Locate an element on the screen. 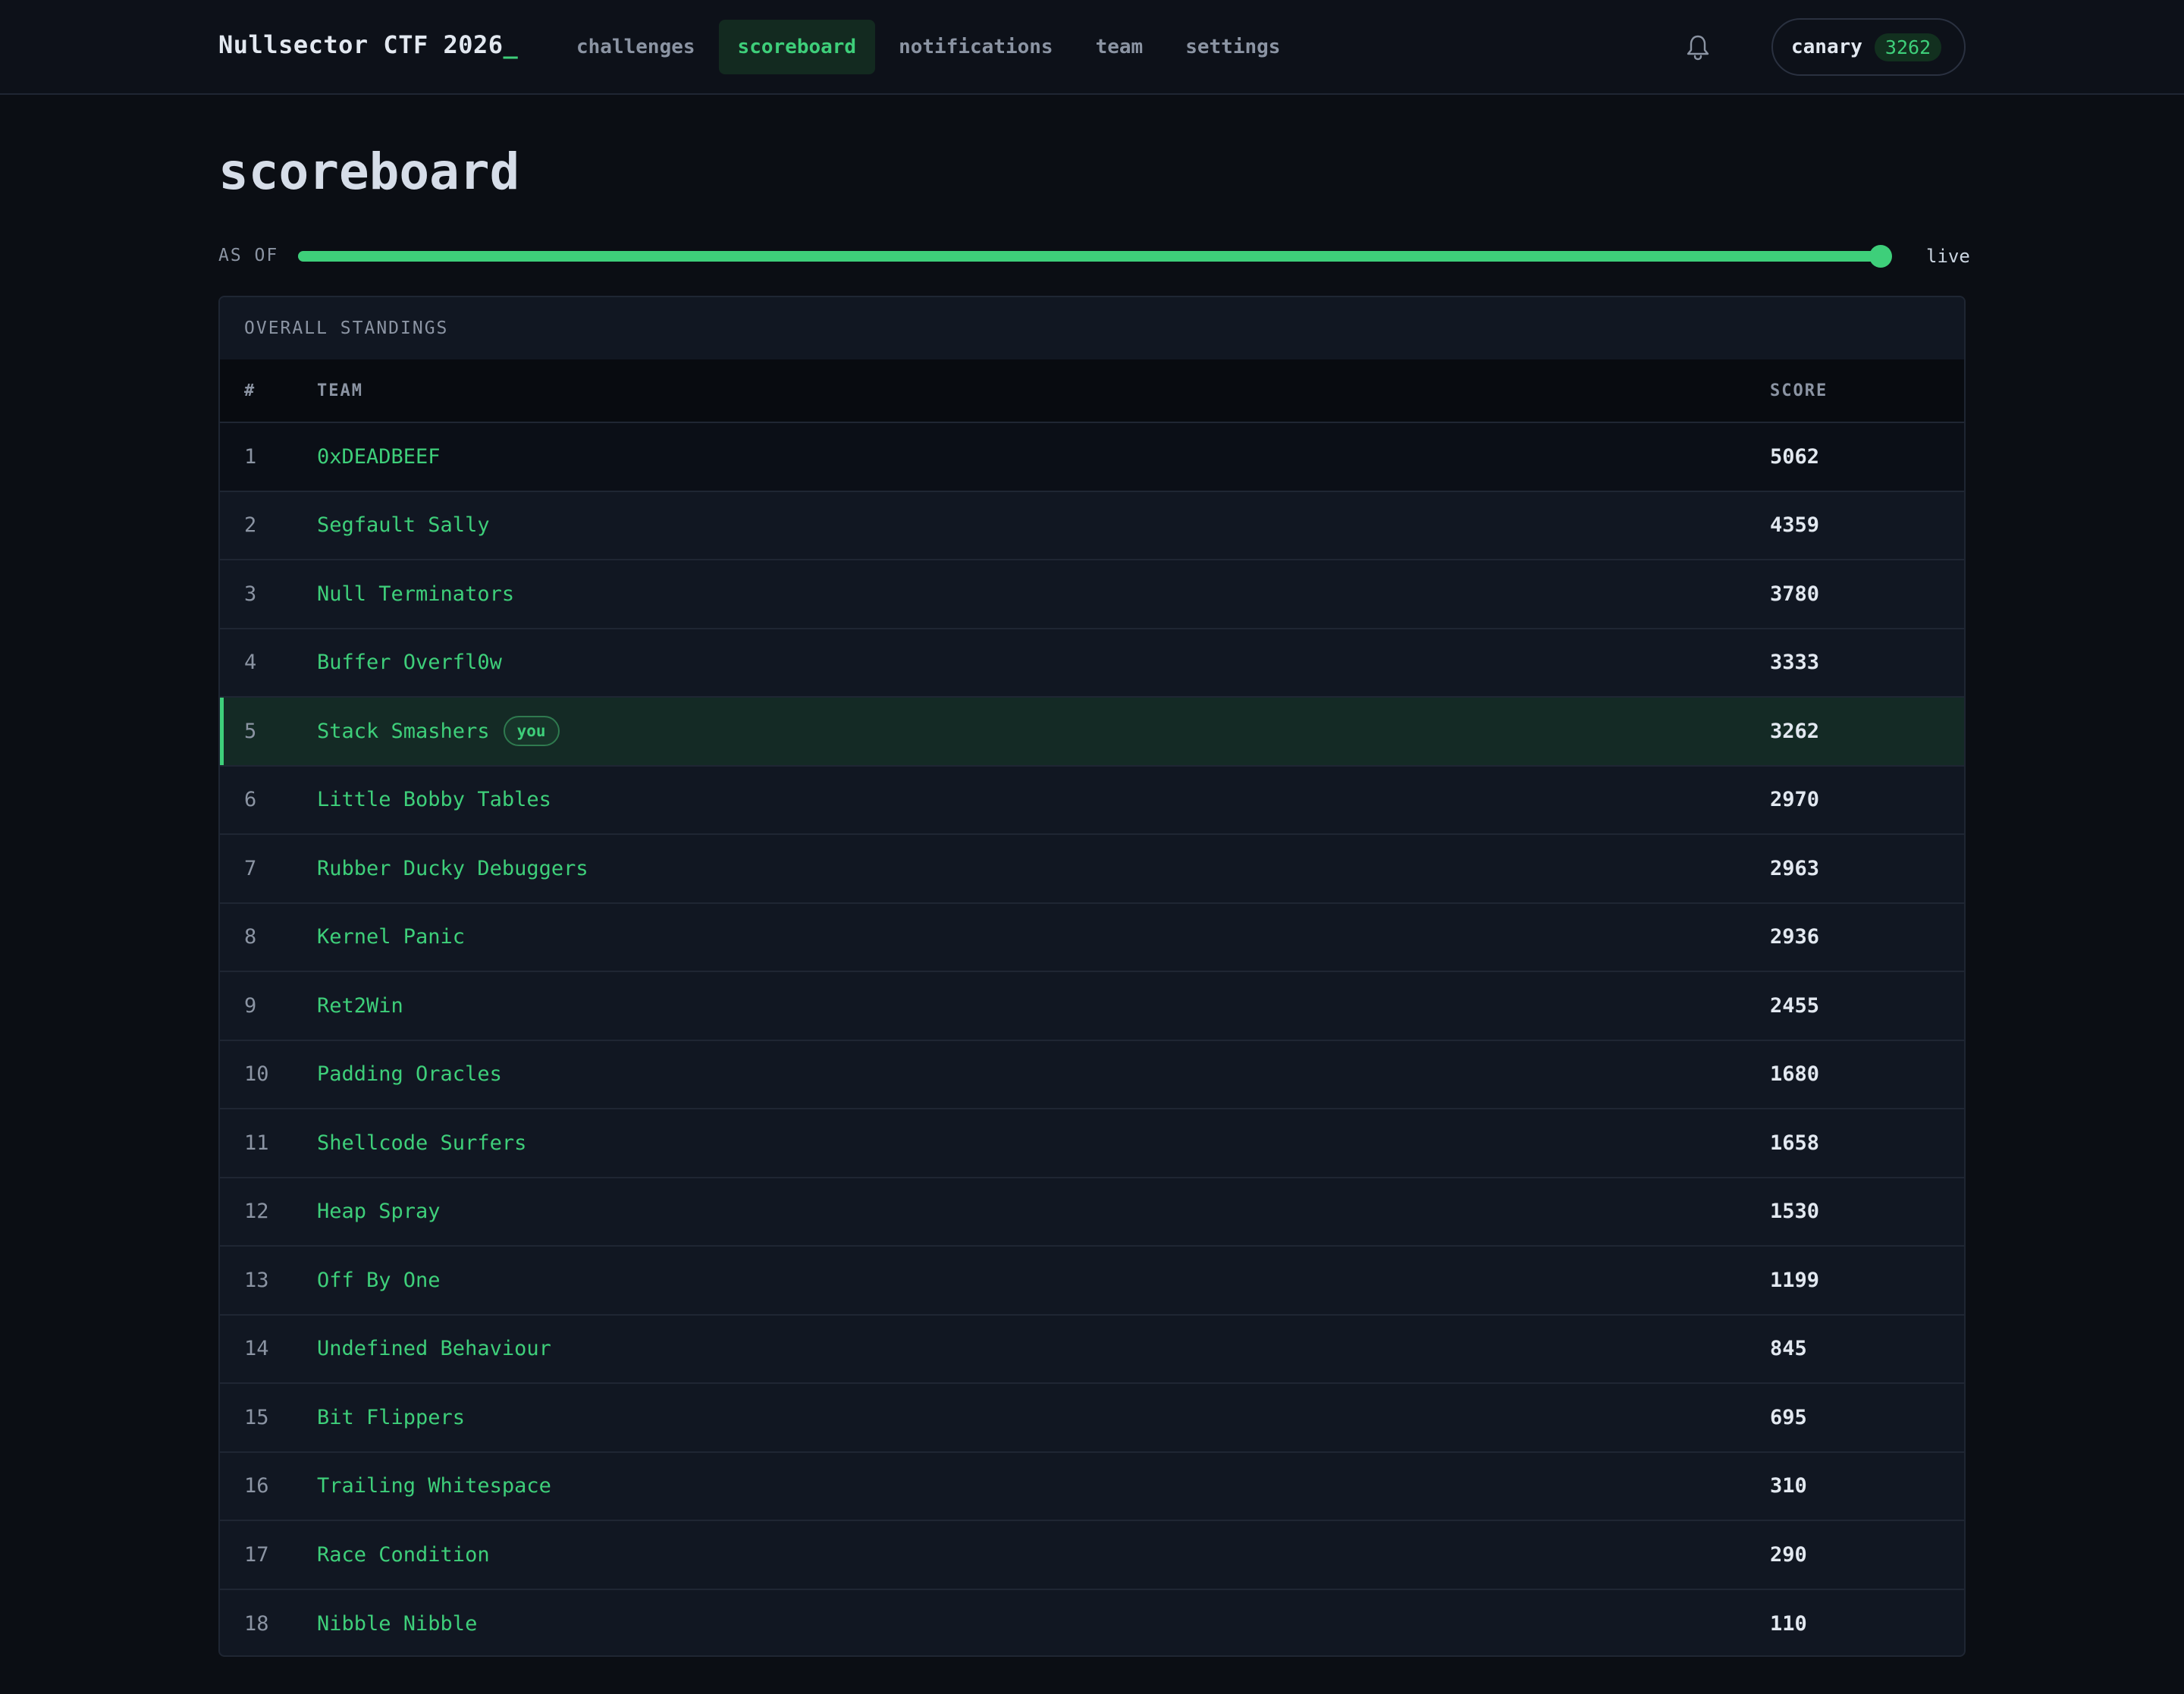 Image resolution: width=2184 pixels, height=1694 pixels. row-rank: 18 is located at coordinates (256, 1624).